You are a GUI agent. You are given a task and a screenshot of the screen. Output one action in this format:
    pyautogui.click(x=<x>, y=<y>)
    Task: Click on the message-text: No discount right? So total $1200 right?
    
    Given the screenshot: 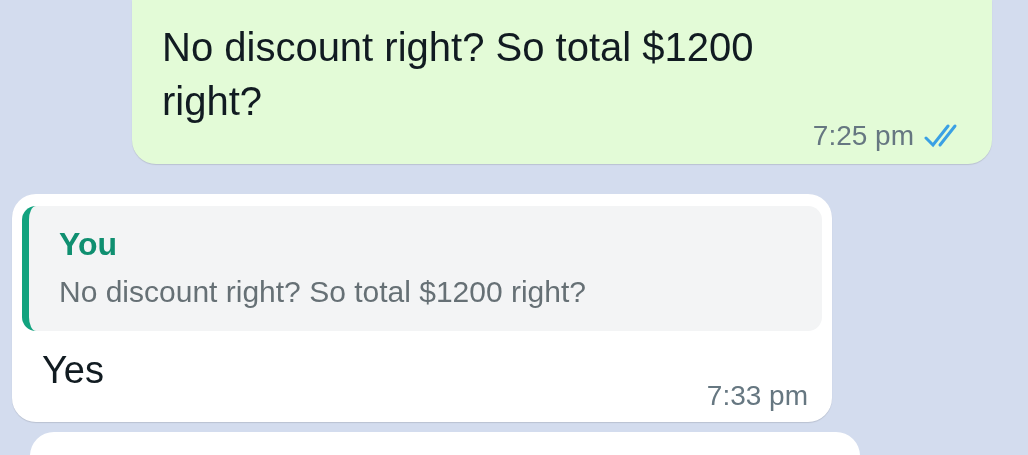 What is the action you would take?
    pyautogui.click(x=458, y=74)
    